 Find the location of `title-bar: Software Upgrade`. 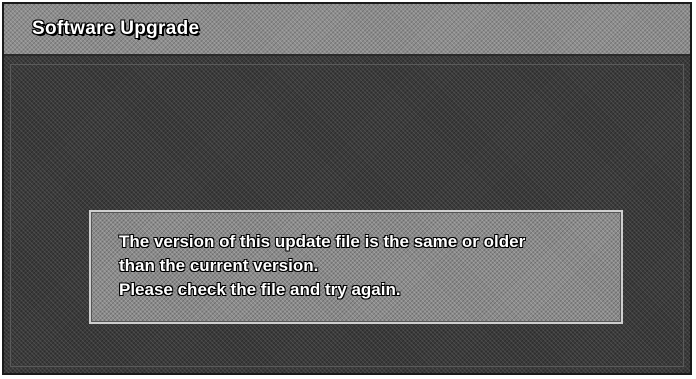

title-bar: Software Upgrade is located at coordinates (347, 30).